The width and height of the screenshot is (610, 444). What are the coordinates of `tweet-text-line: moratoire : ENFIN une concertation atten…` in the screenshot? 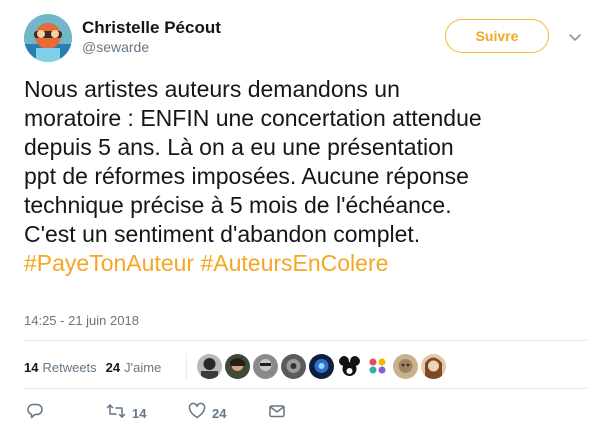 It's located at (253, 118).